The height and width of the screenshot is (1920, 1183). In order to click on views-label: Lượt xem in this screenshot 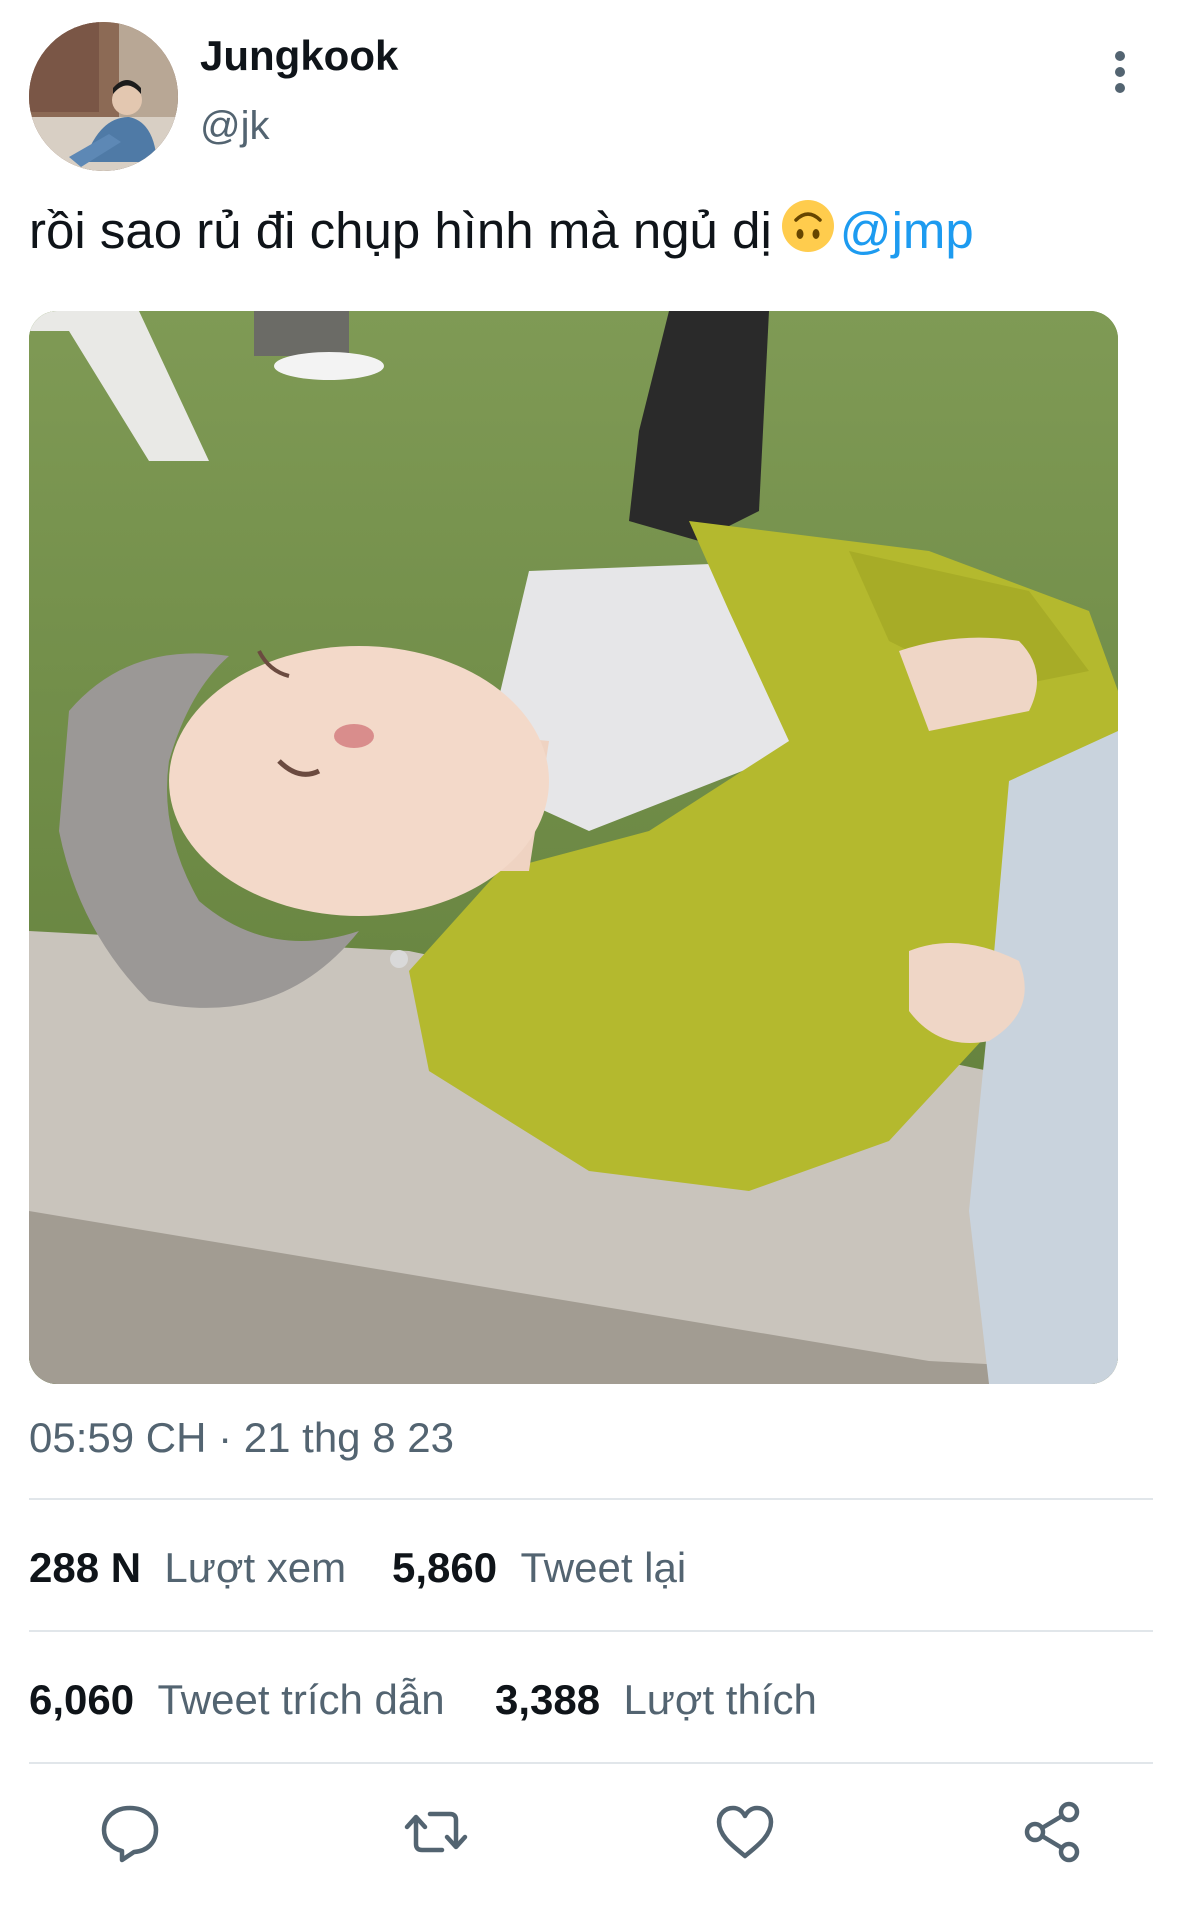, I will do `click(255, 1567)`.